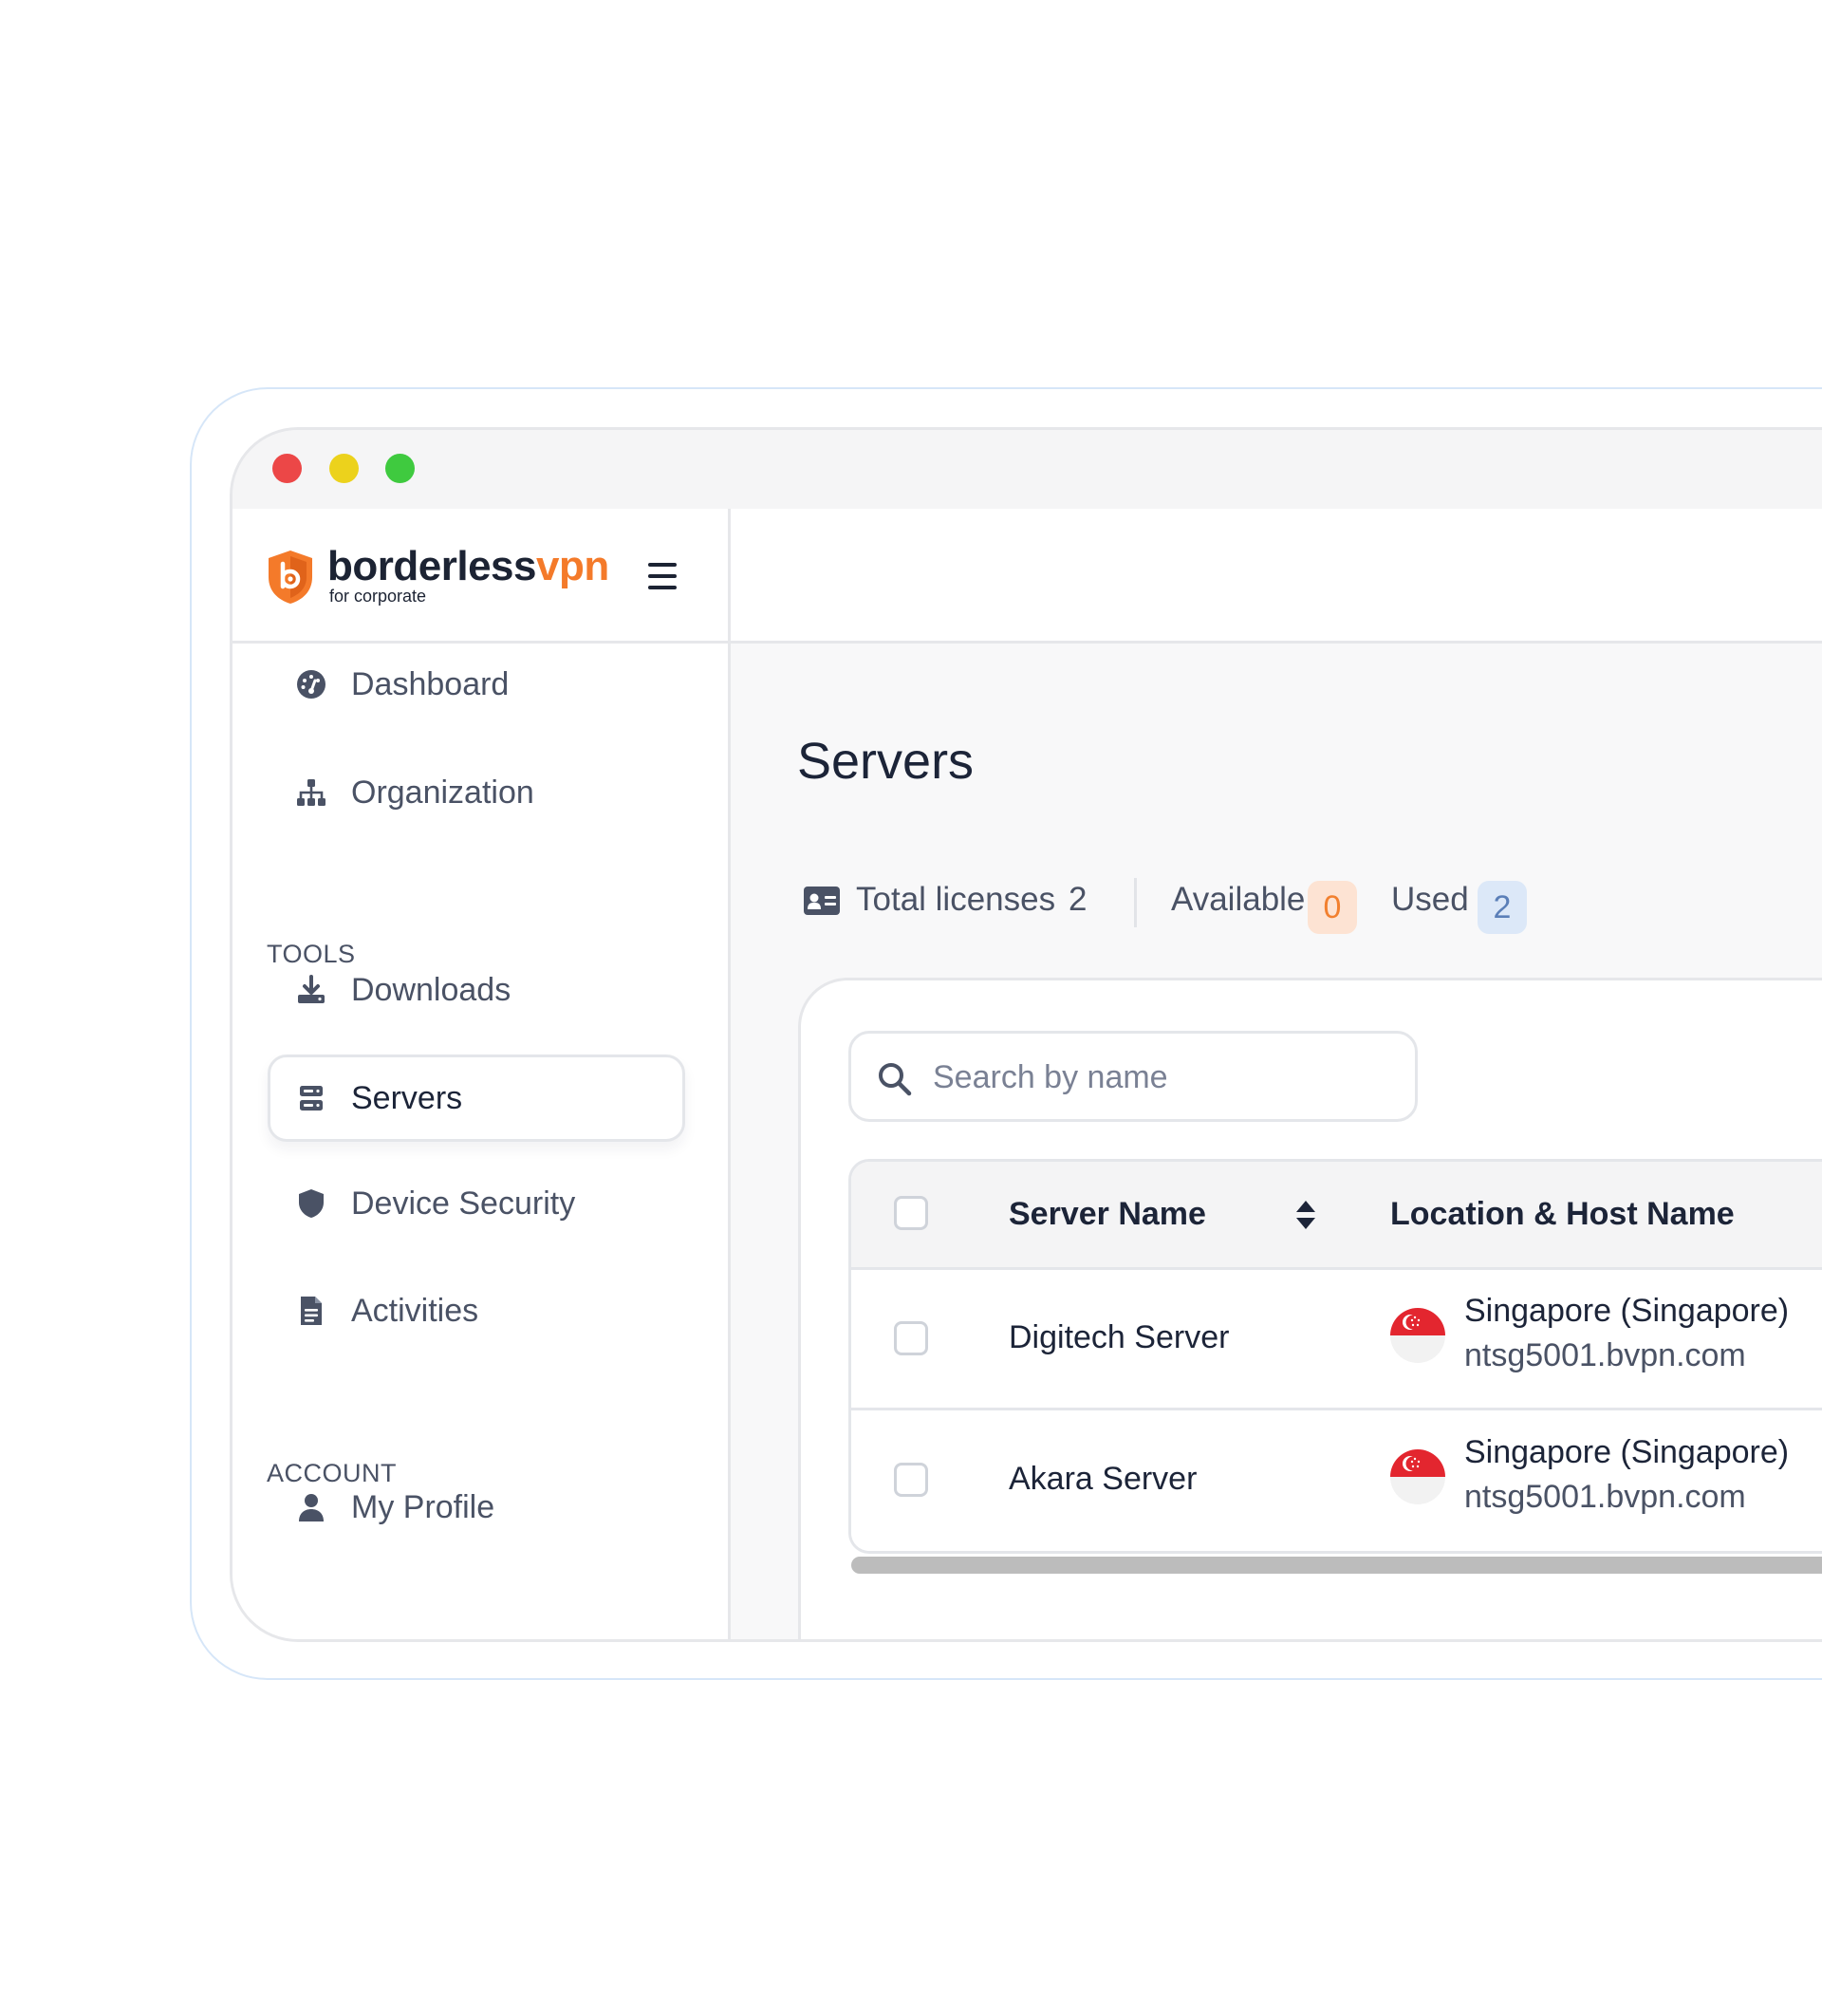 This screenshot has width=1822, height=2016. Describe the element at coordinates (378, 596) in the screenshot. I see `brand-tagline: for corporate` at that location.